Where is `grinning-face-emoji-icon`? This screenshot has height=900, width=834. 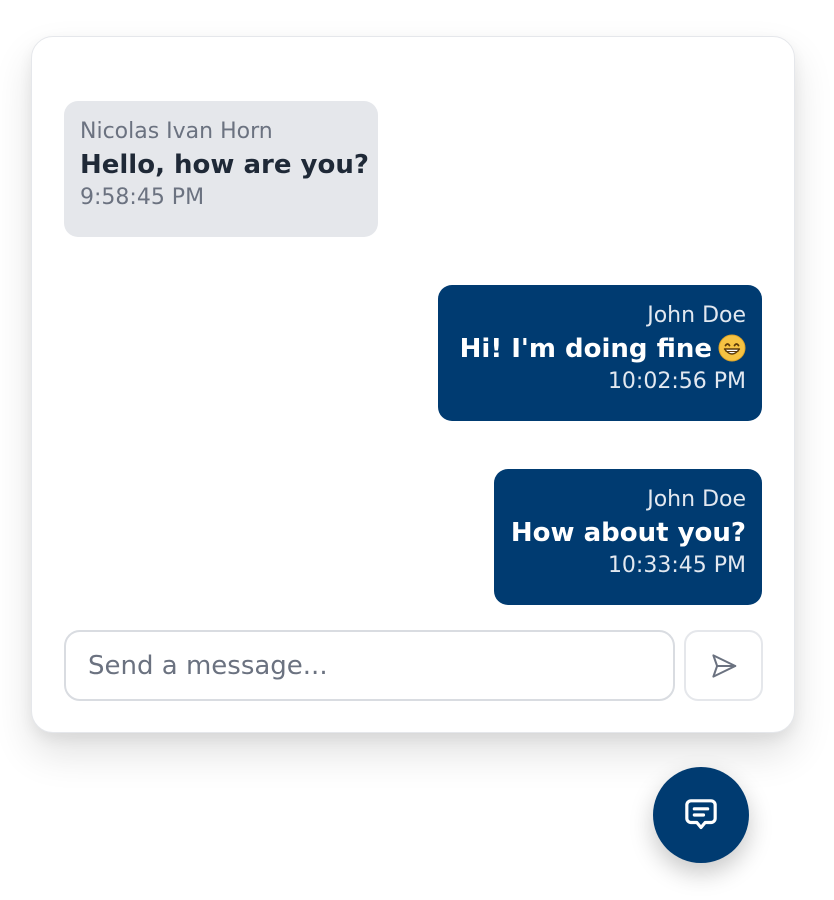 grinning-face-emoji-icon is located at coordinates (732, 348).